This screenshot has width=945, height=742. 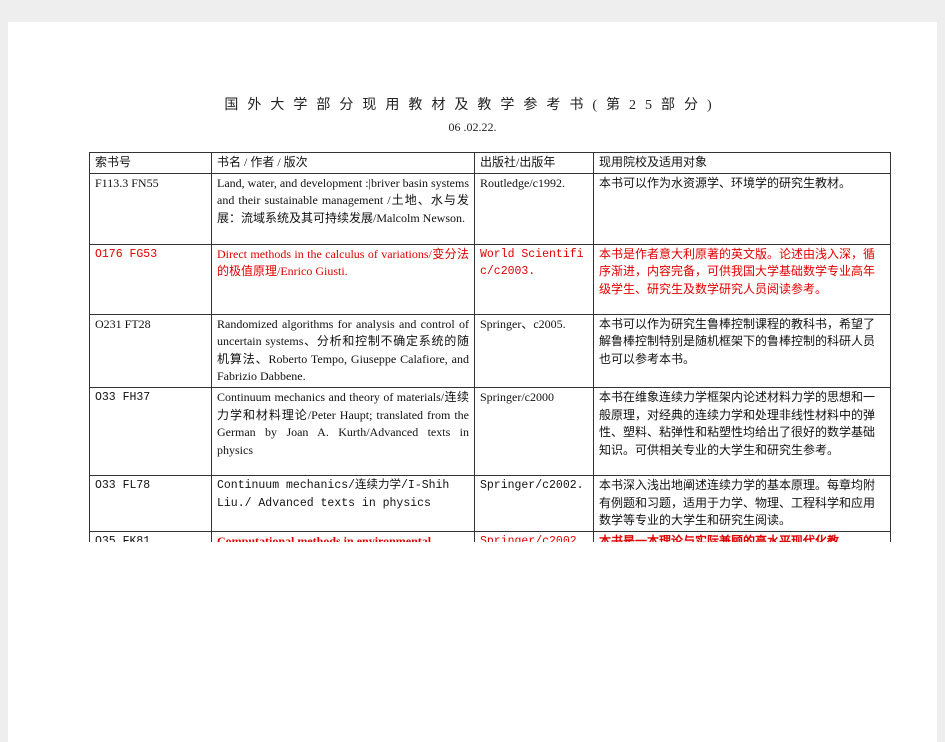 I want to click on publisher: Springer、c2005., so click(x=534, y=350).